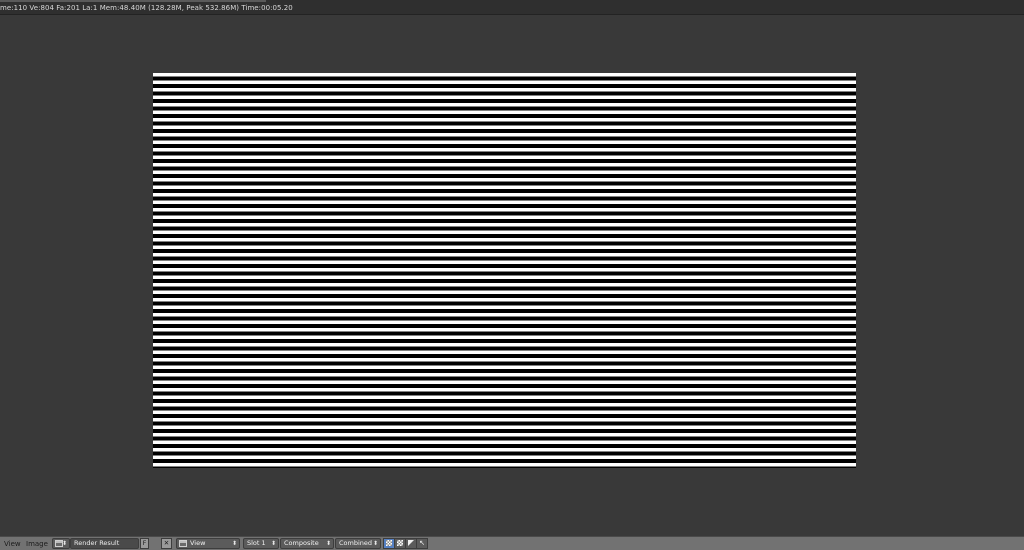  Describe the element at coordinates (411, 543) in the screenshot. I see `triangle-icon` at that location.